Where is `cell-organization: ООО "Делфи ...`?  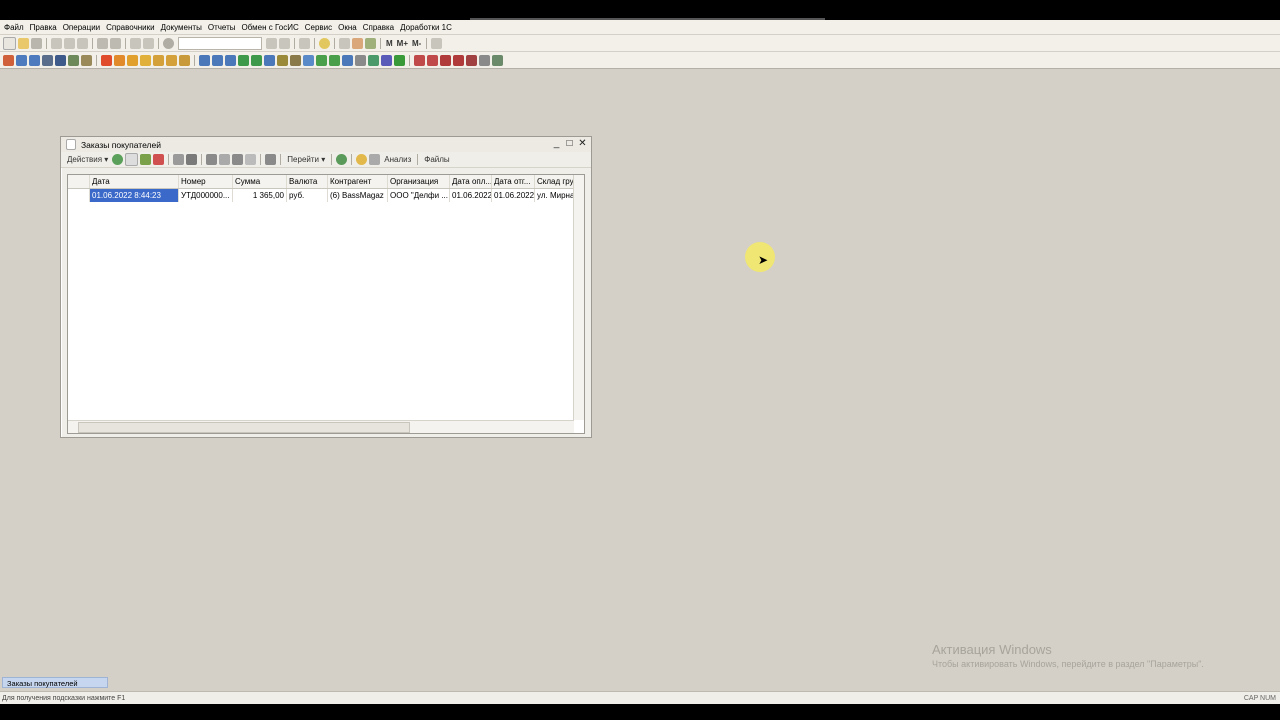 cell-organization: ООО "Делфи ... is located at coordinates (419, 195).